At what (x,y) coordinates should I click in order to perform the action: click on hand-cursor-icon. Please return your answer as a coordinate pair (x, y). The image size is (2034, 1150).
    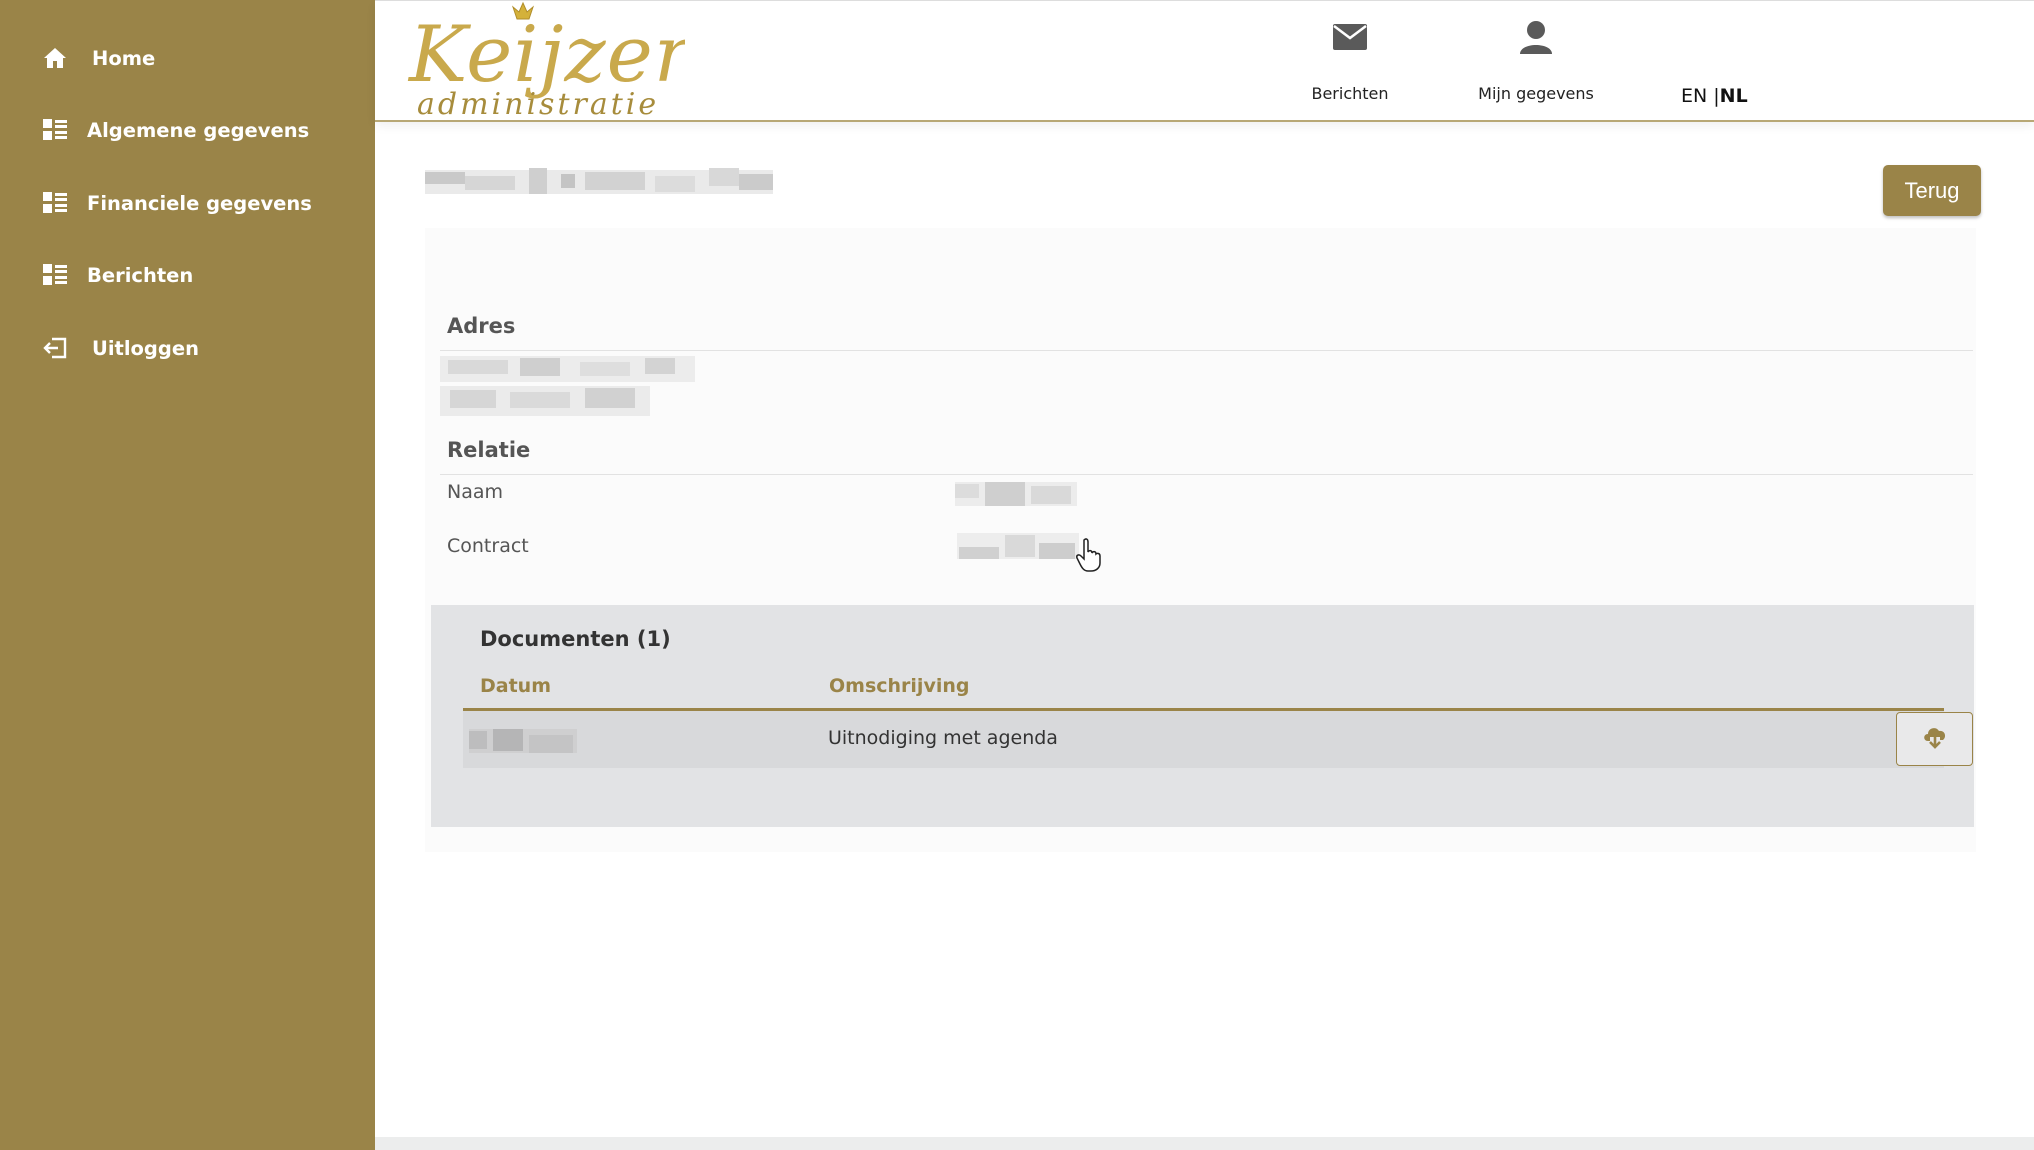
    Looking at the image, I should click on (1089, 557).